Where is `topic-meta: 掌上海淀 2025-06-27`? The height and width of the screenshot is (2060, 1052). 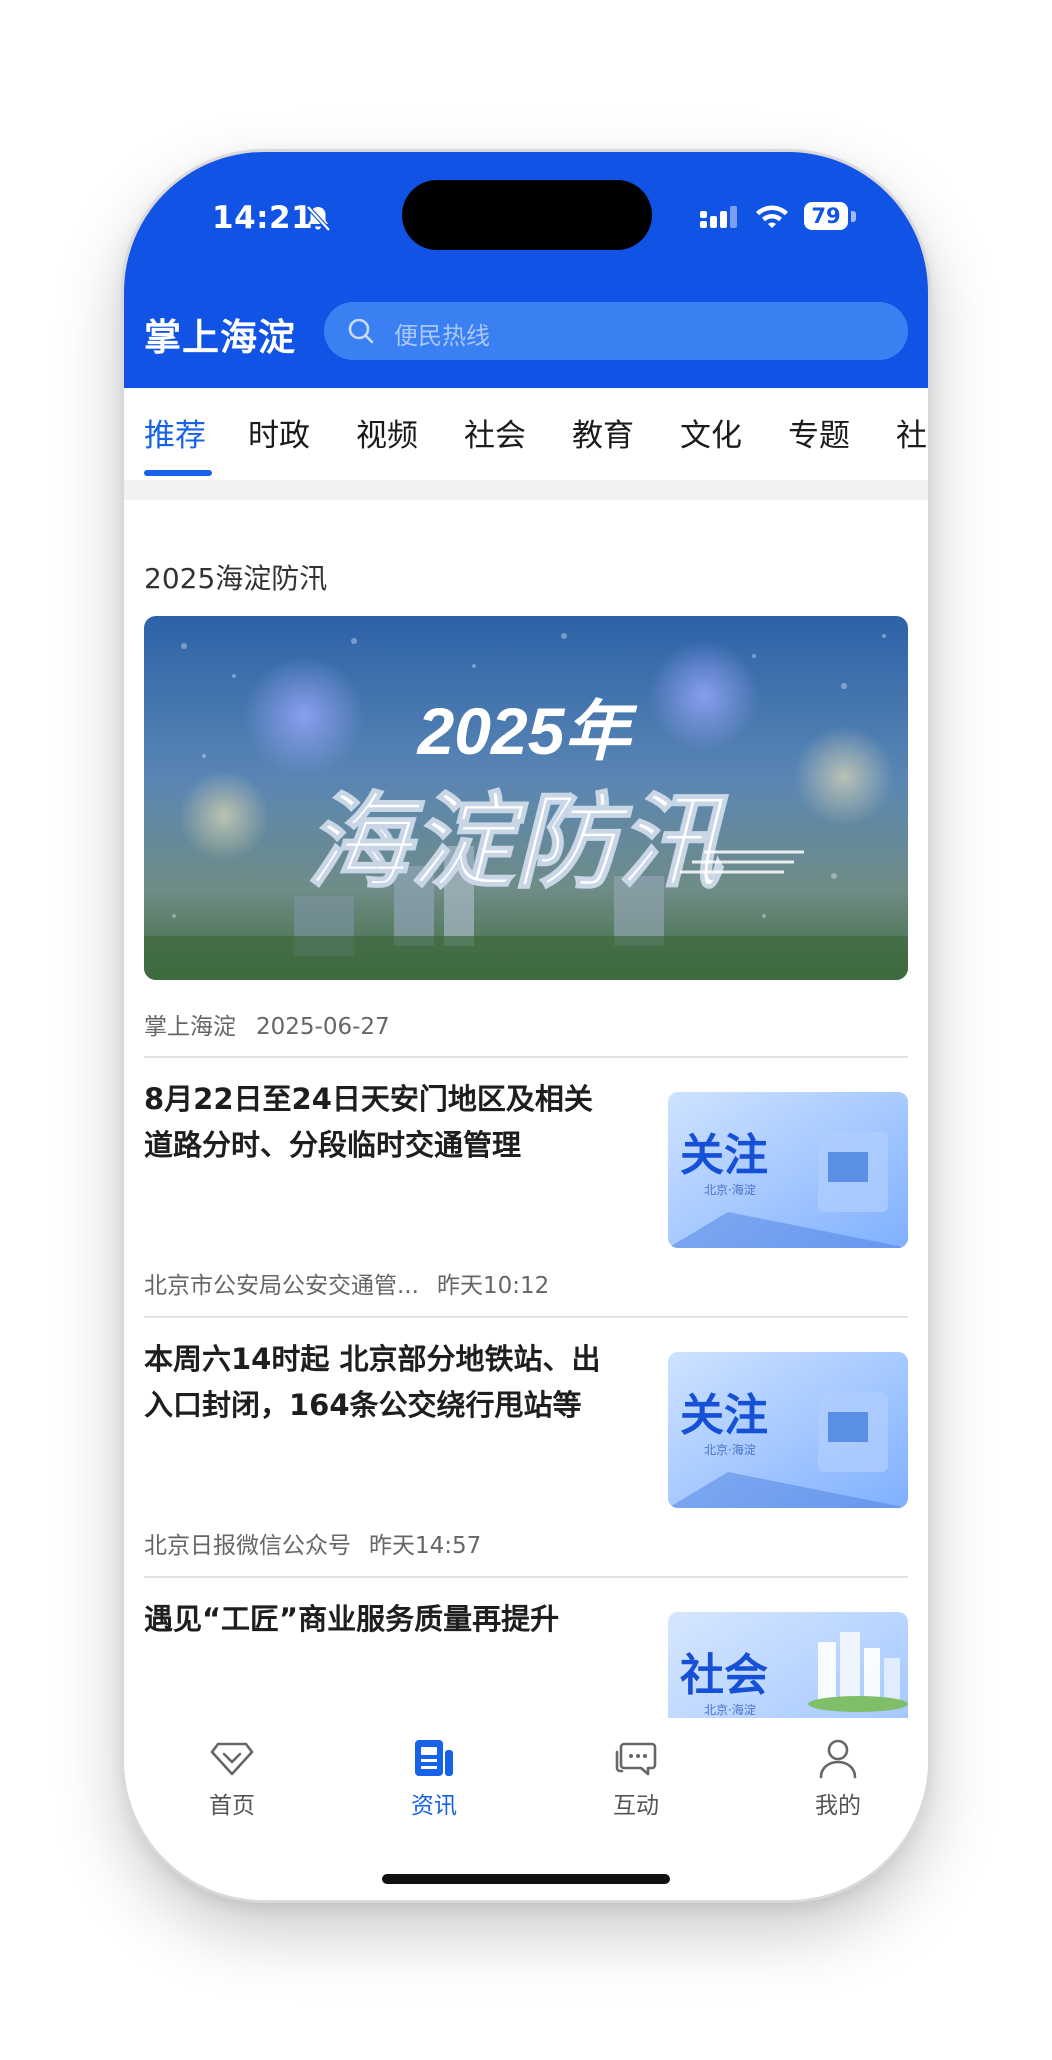 topic-meta: 掌上海淀 2025-06-27 is located at coordinates (267, 1024).